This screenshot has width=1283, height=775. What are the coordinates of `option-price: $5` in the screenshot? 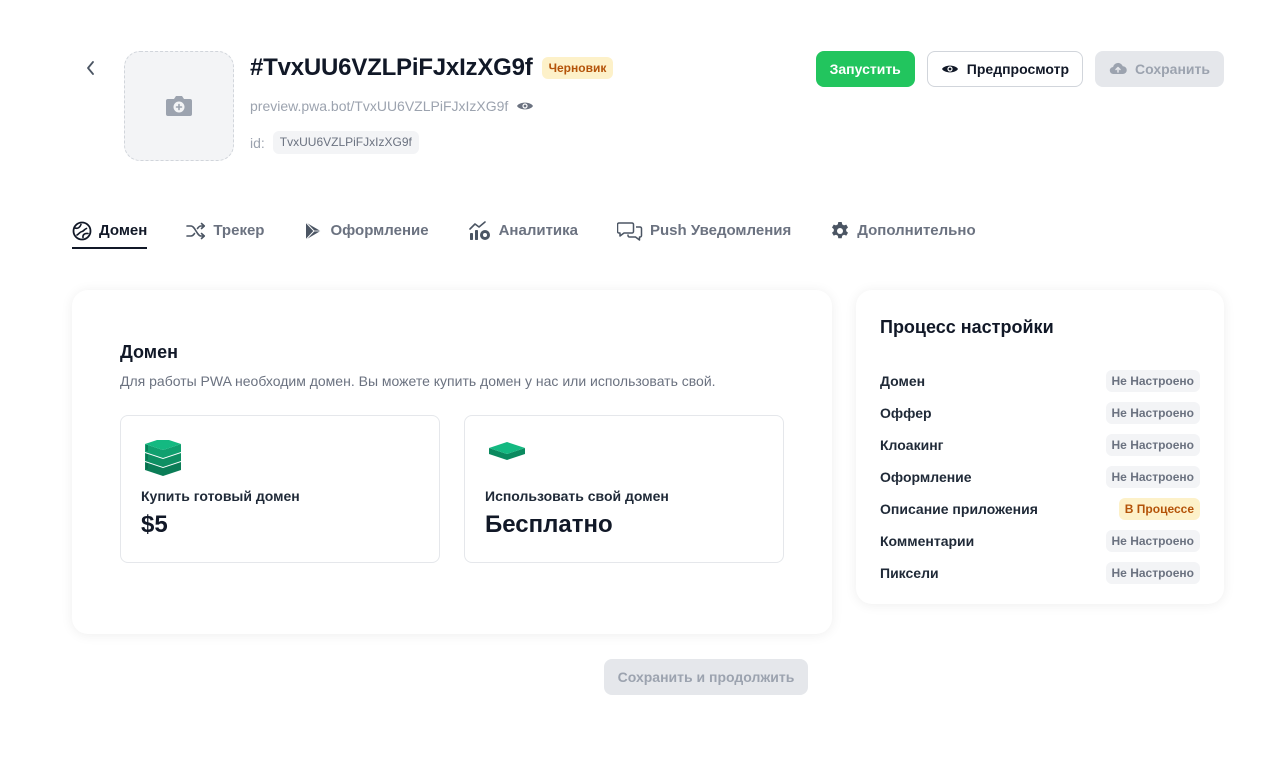 It's located at (154, 524).